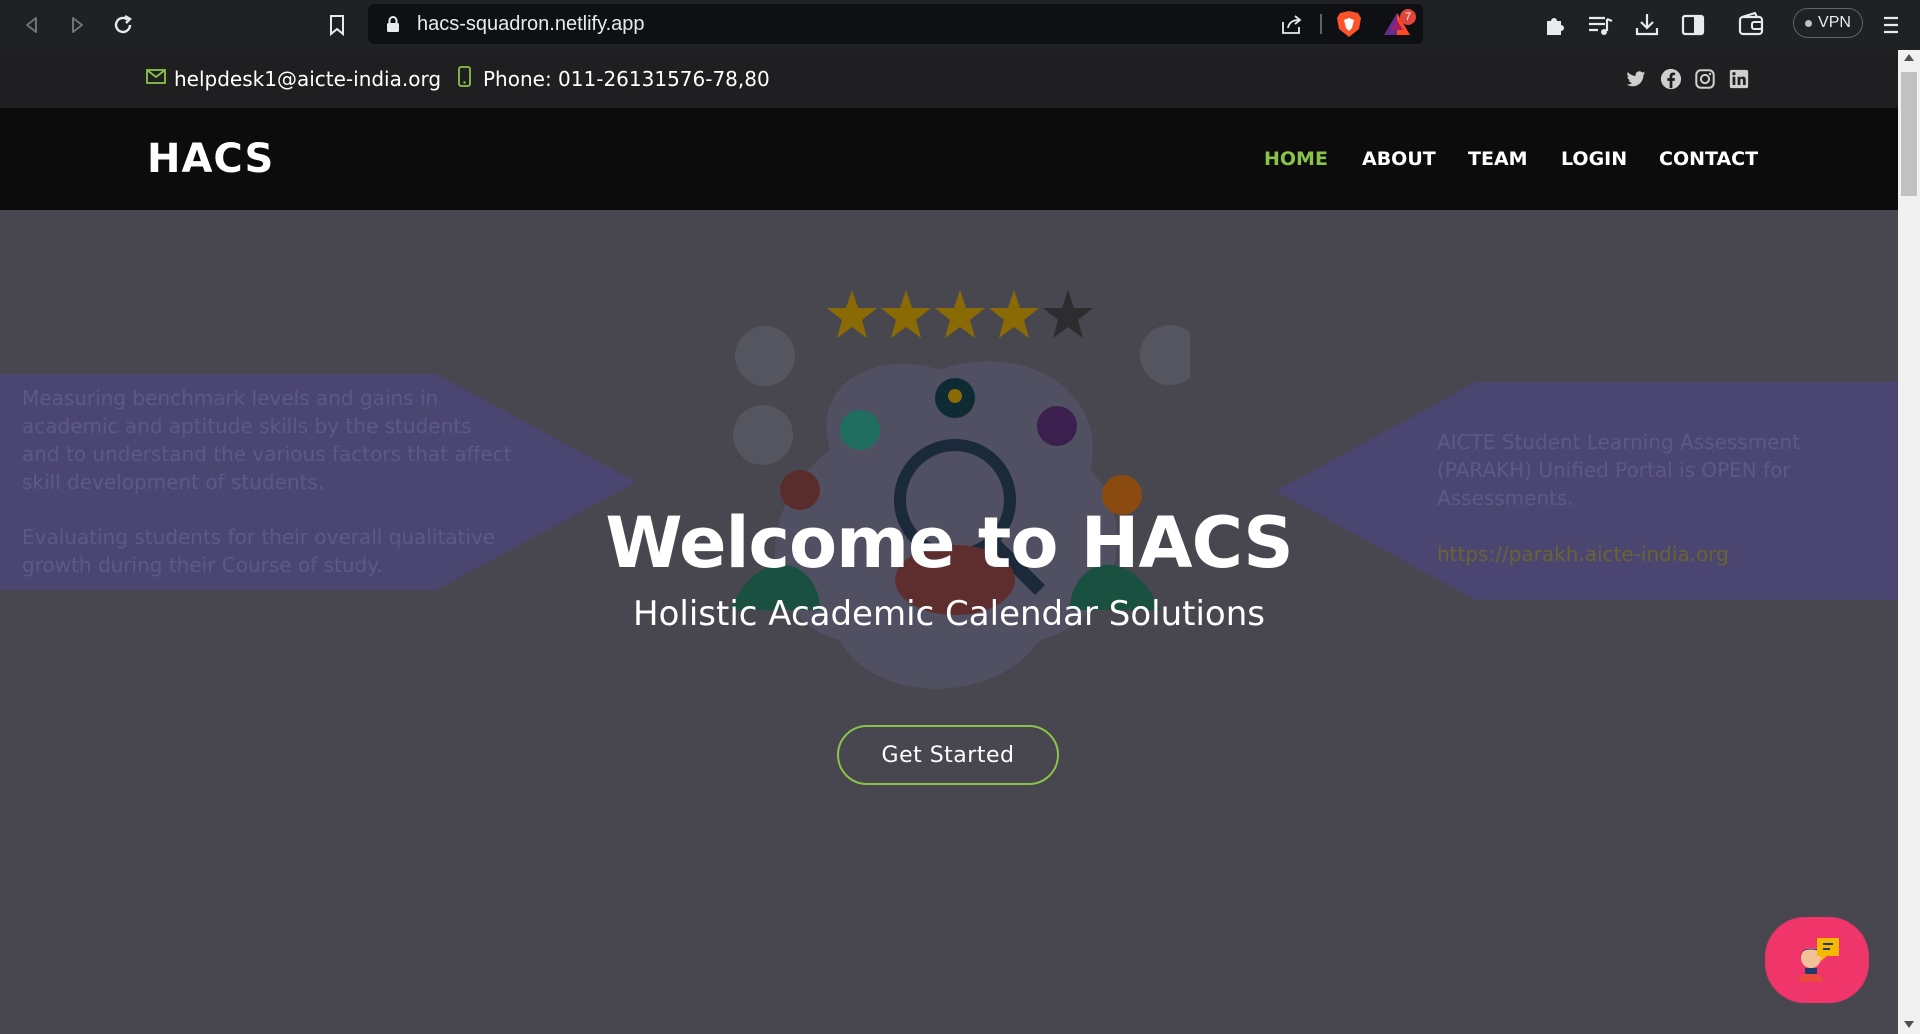  I want to click on chatbot-button, so click(1817, 960).